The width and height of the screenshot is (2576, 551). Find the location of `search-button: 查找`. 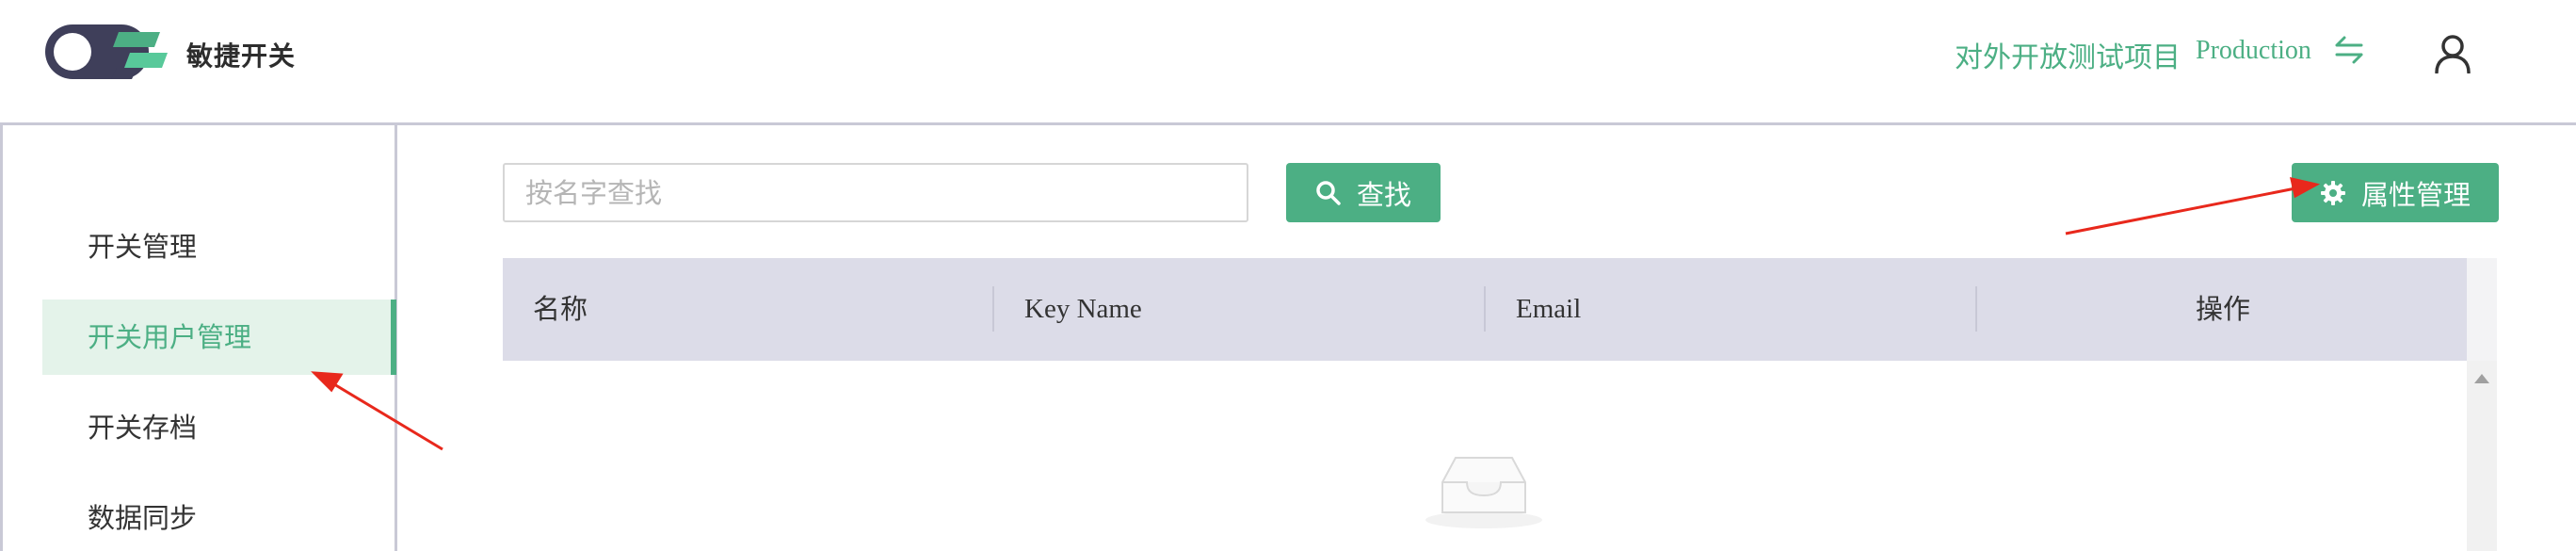

search-button: 查找 is located at coordinates (1363, 192).